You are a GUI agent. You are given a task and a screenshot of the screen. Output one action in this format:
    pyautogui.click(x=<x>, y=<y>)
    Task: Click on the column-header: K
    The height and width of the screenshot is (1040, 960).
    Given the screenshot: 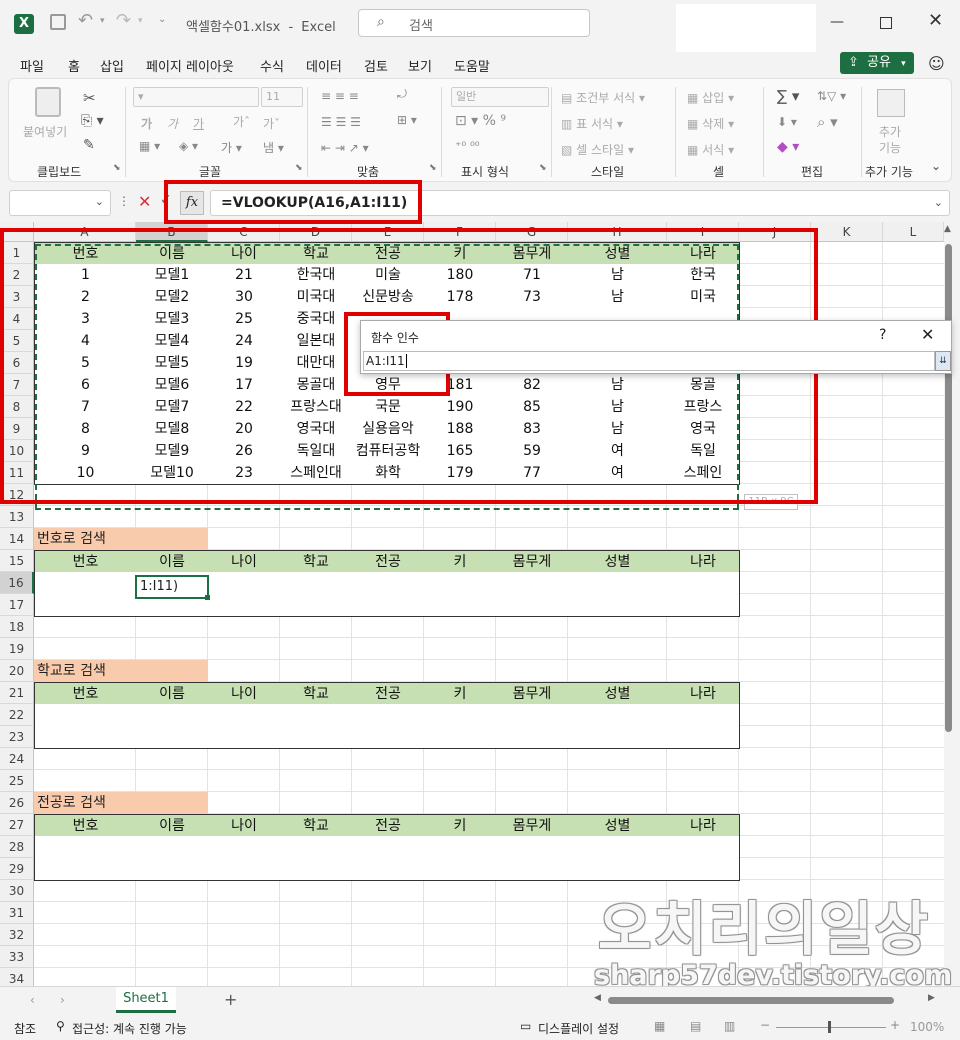 What is the action you would take?
    pyautogui.click(x=847, y=232)
    